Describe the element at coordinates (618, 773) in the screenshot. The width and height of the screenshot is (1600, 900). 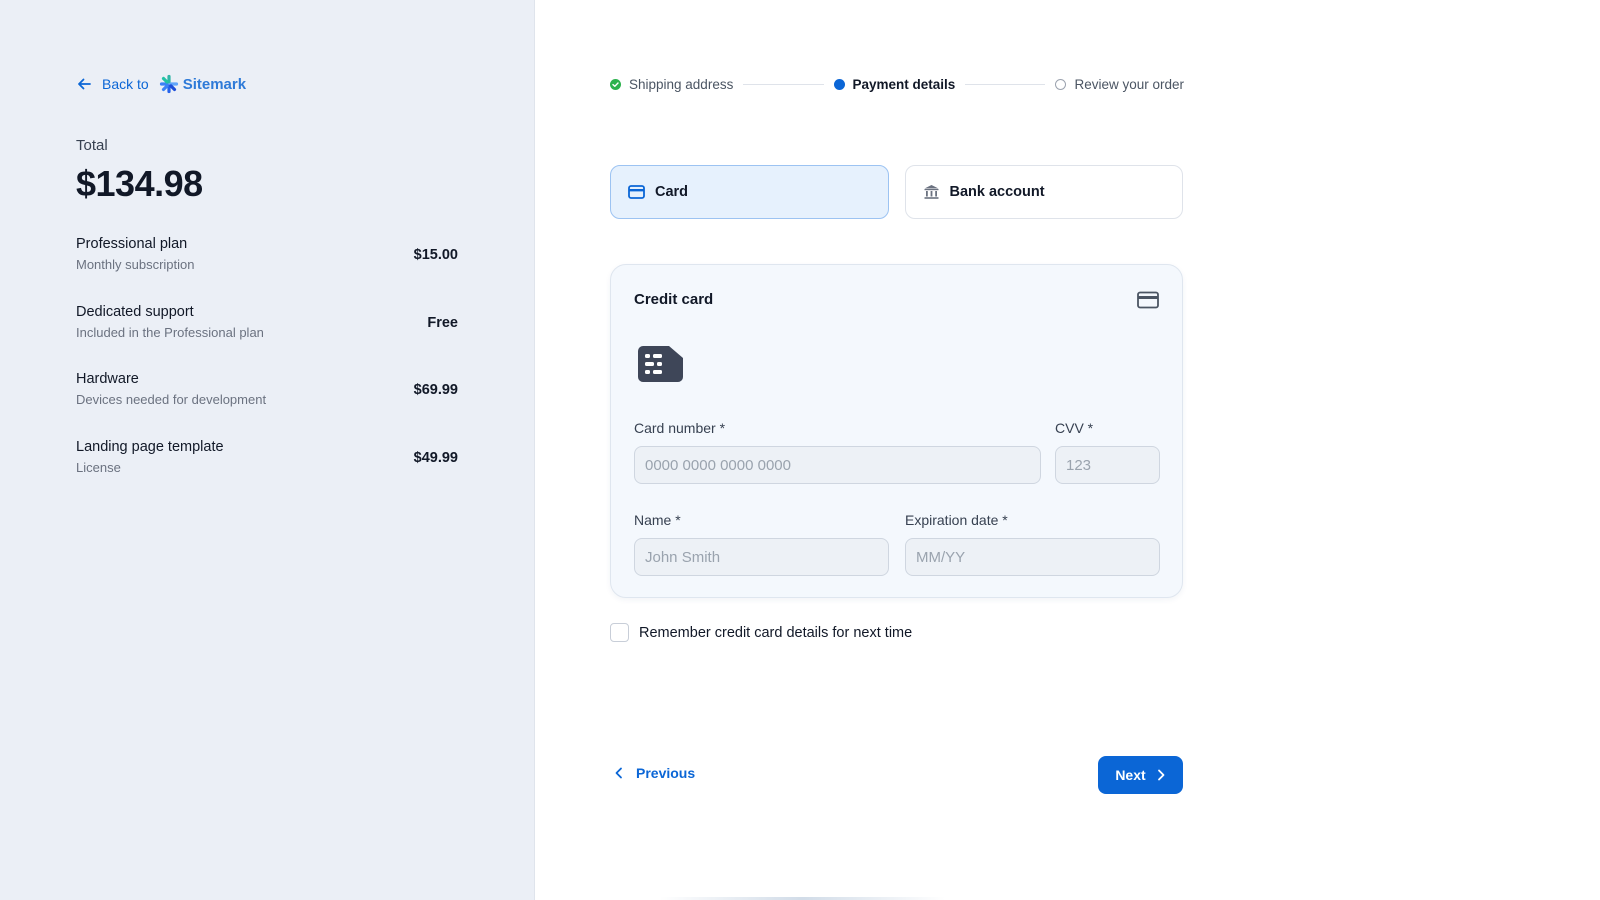
I see `chevron-left-icon` at that location.